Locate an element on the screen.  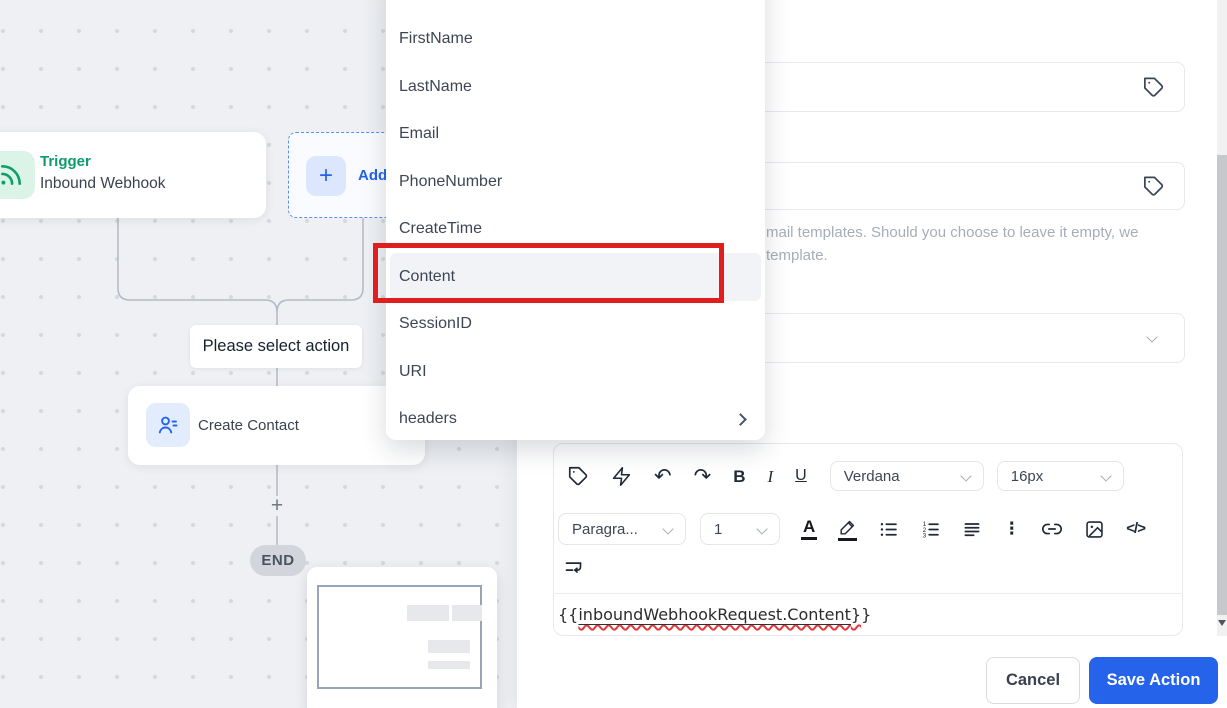
unordered-list-button is located at coordinates (888, 529).